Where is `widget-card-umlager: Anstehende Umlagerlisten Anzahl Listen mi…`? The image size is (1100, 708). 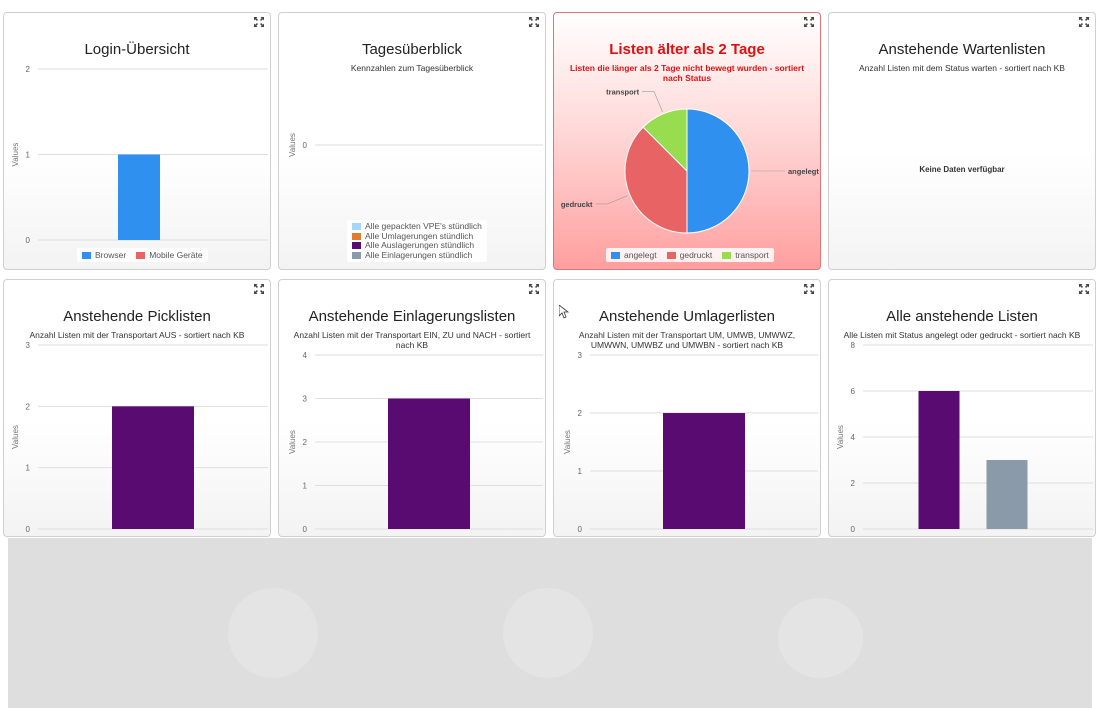 widget-card-umlager: Anstehende Umlagerlisten Anzahl Listen mi… is located at coordinates (687, 408).